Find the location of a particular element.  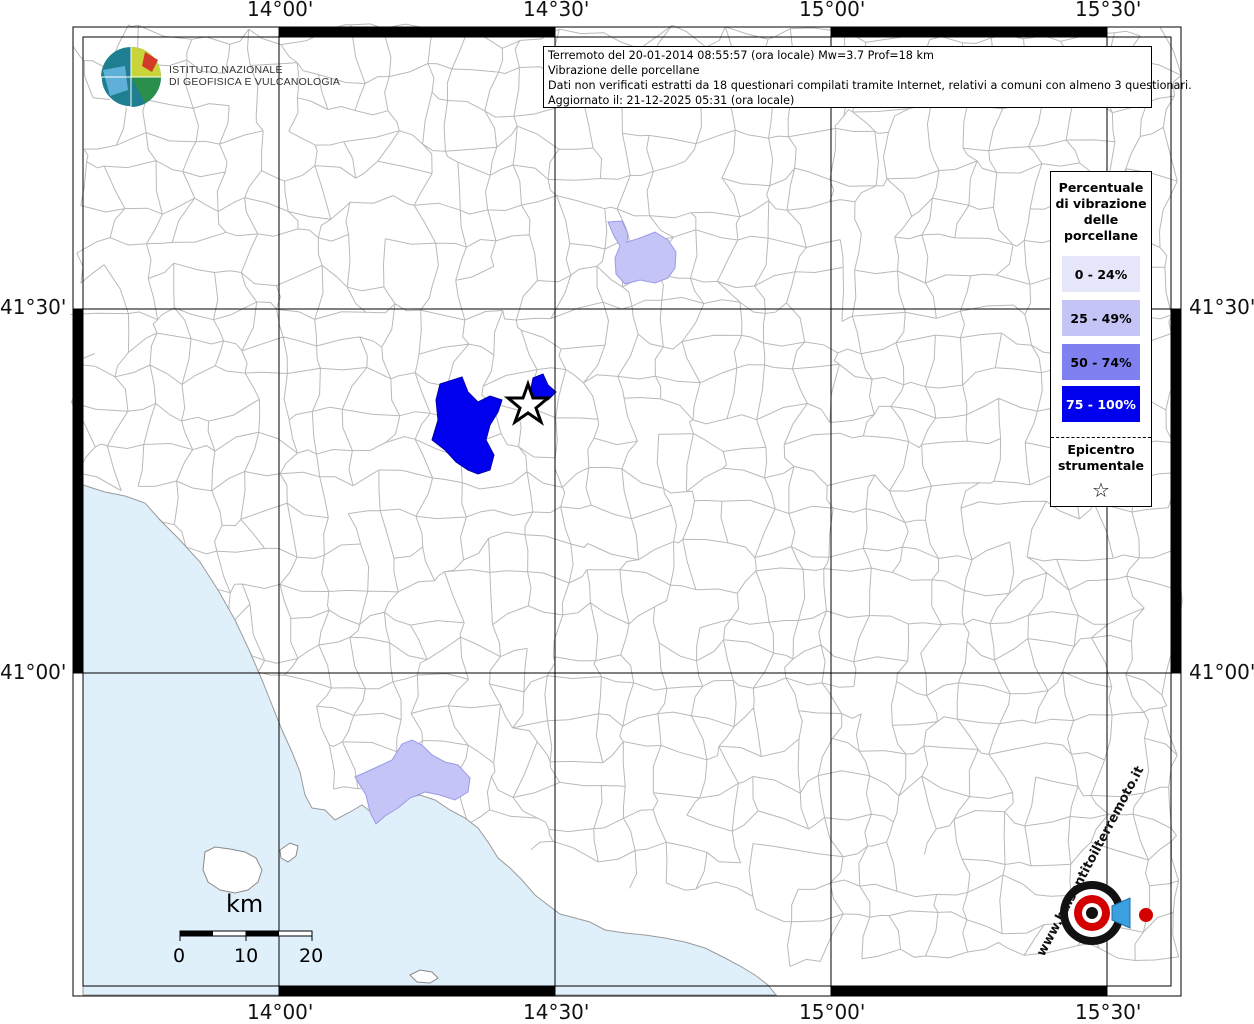

legend-divider is located at coordinates (1101, 437).